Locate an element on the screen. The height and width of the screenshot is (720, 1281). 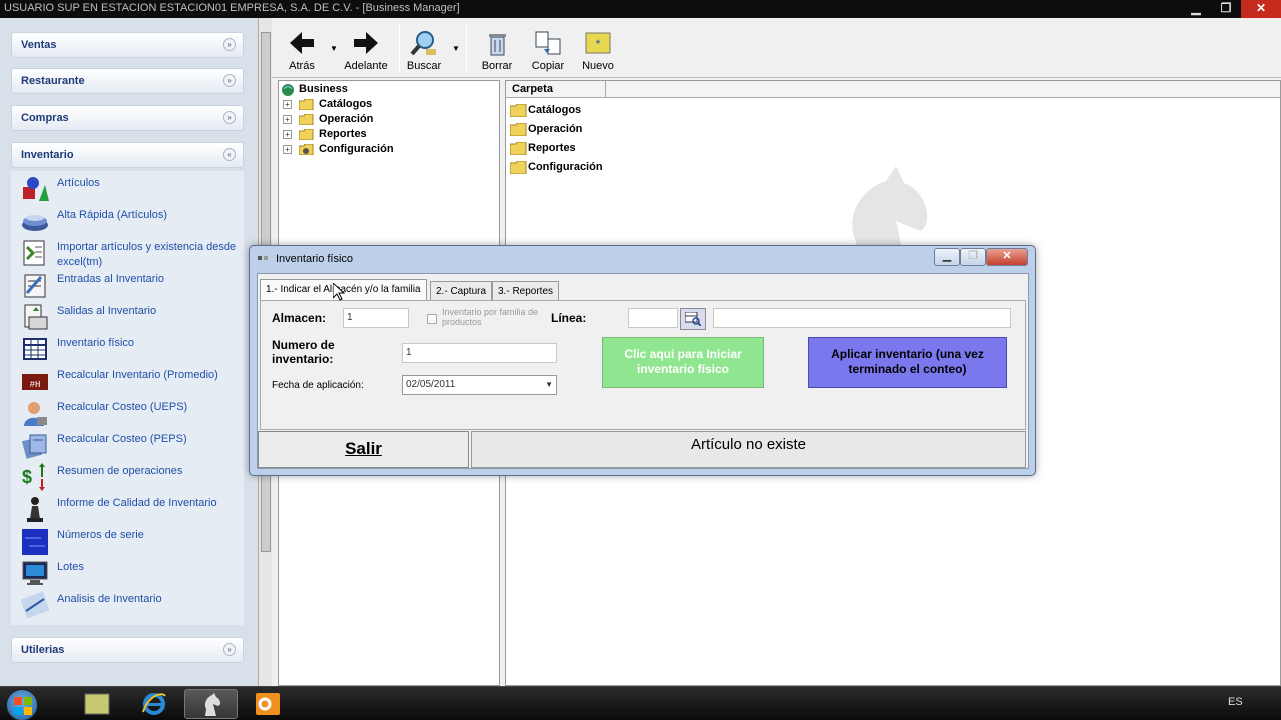
chess-icon is located at coordinates (35, 509).